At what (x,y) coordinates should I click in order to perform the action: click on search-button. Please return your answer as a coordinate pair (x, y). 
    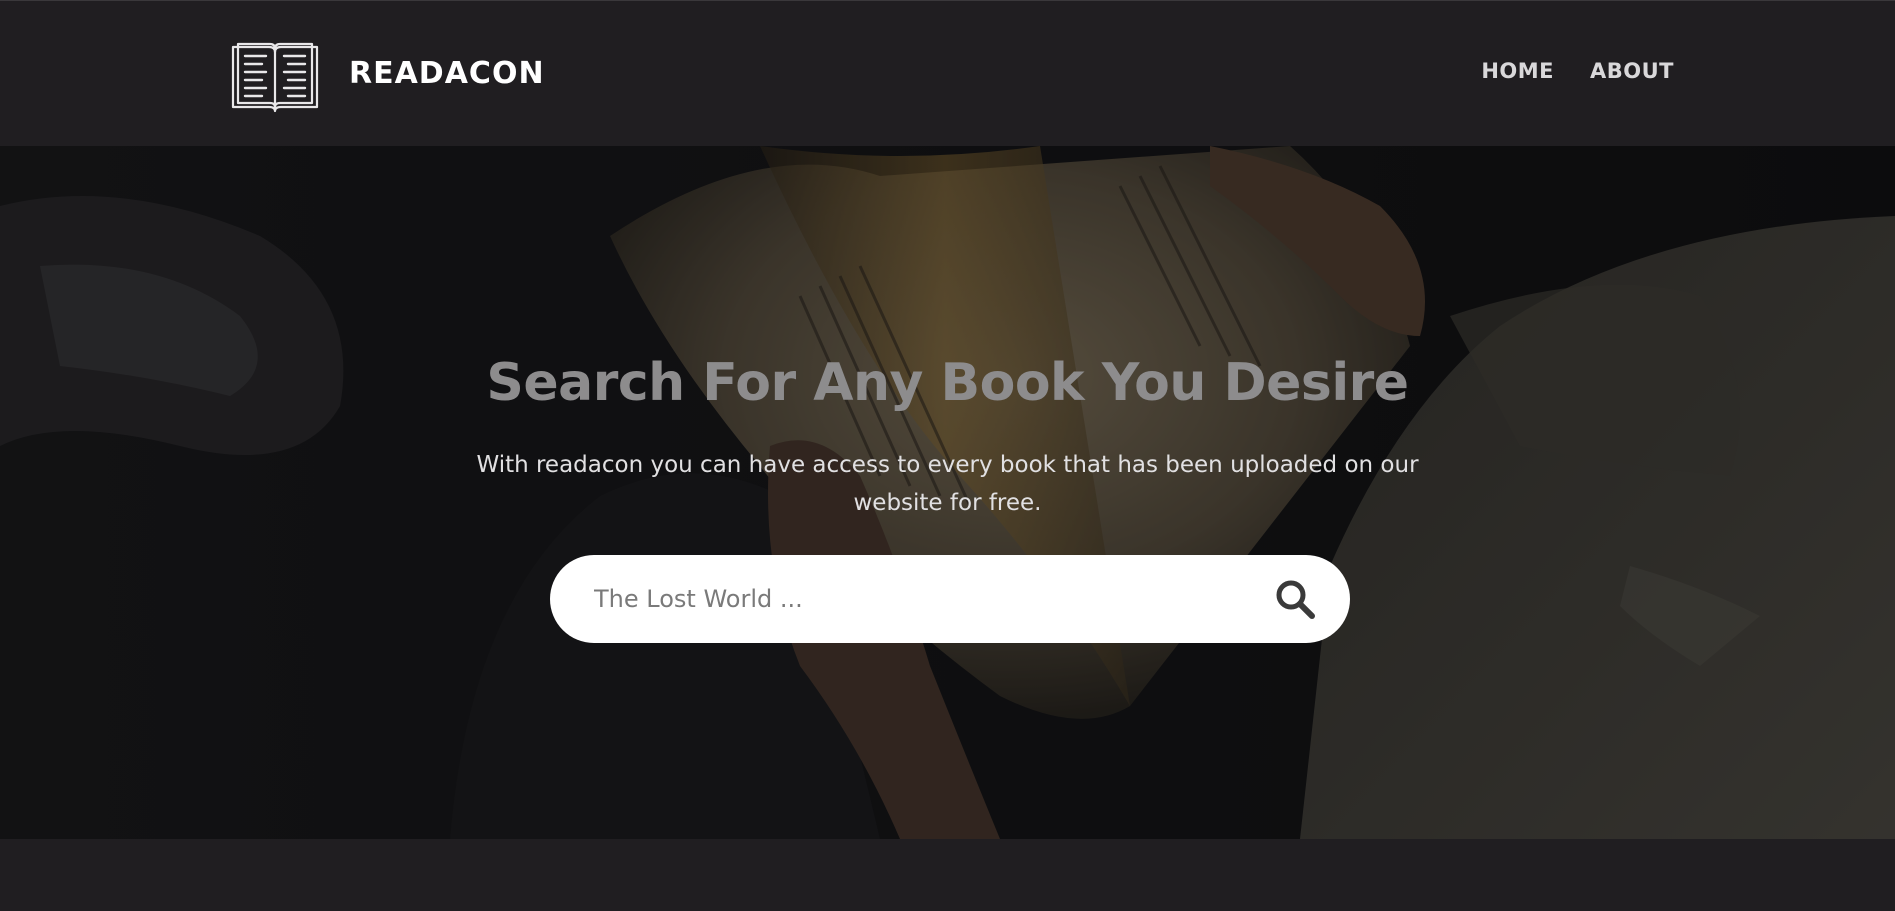
    Looking at the image, I should click on (1295, 599).